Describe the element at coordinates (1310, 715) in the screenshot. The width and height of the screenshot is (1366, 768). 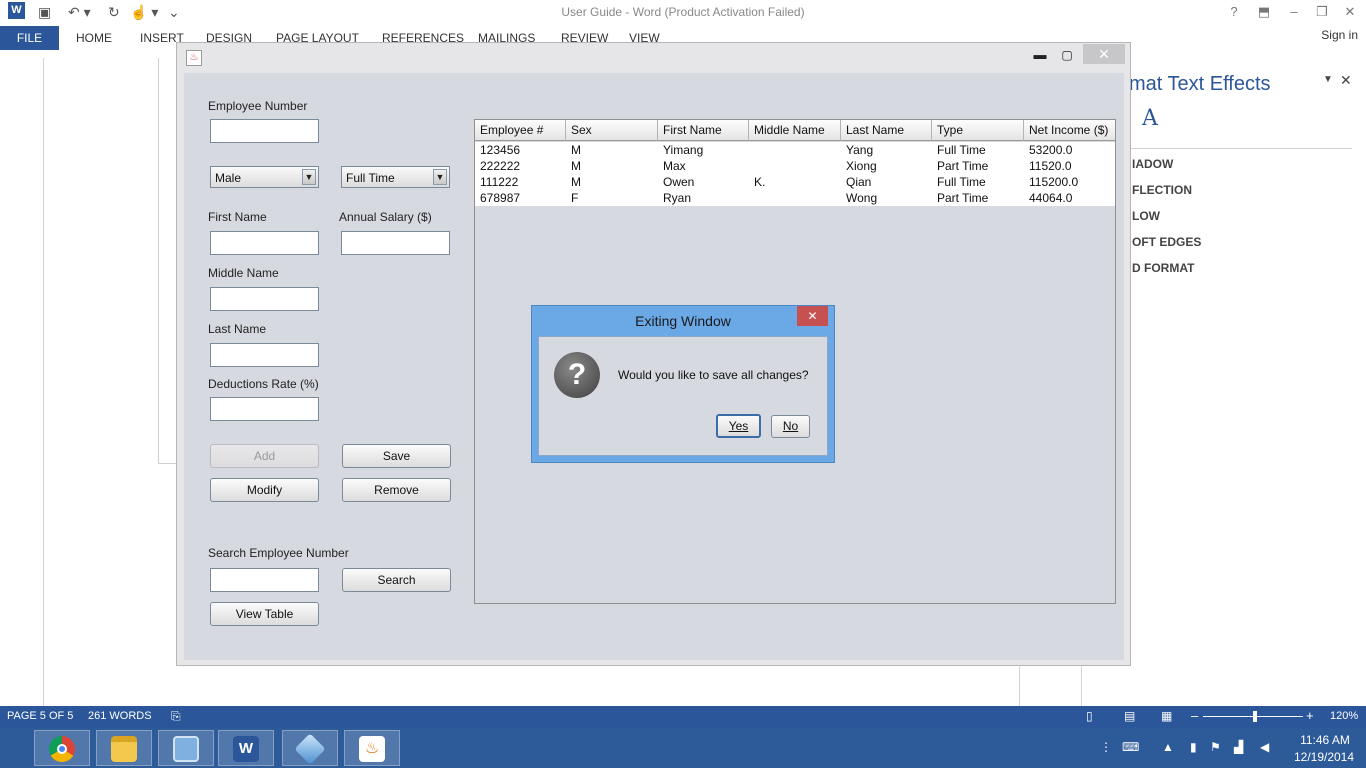
I see `zoom-in-icon: +` at that location.